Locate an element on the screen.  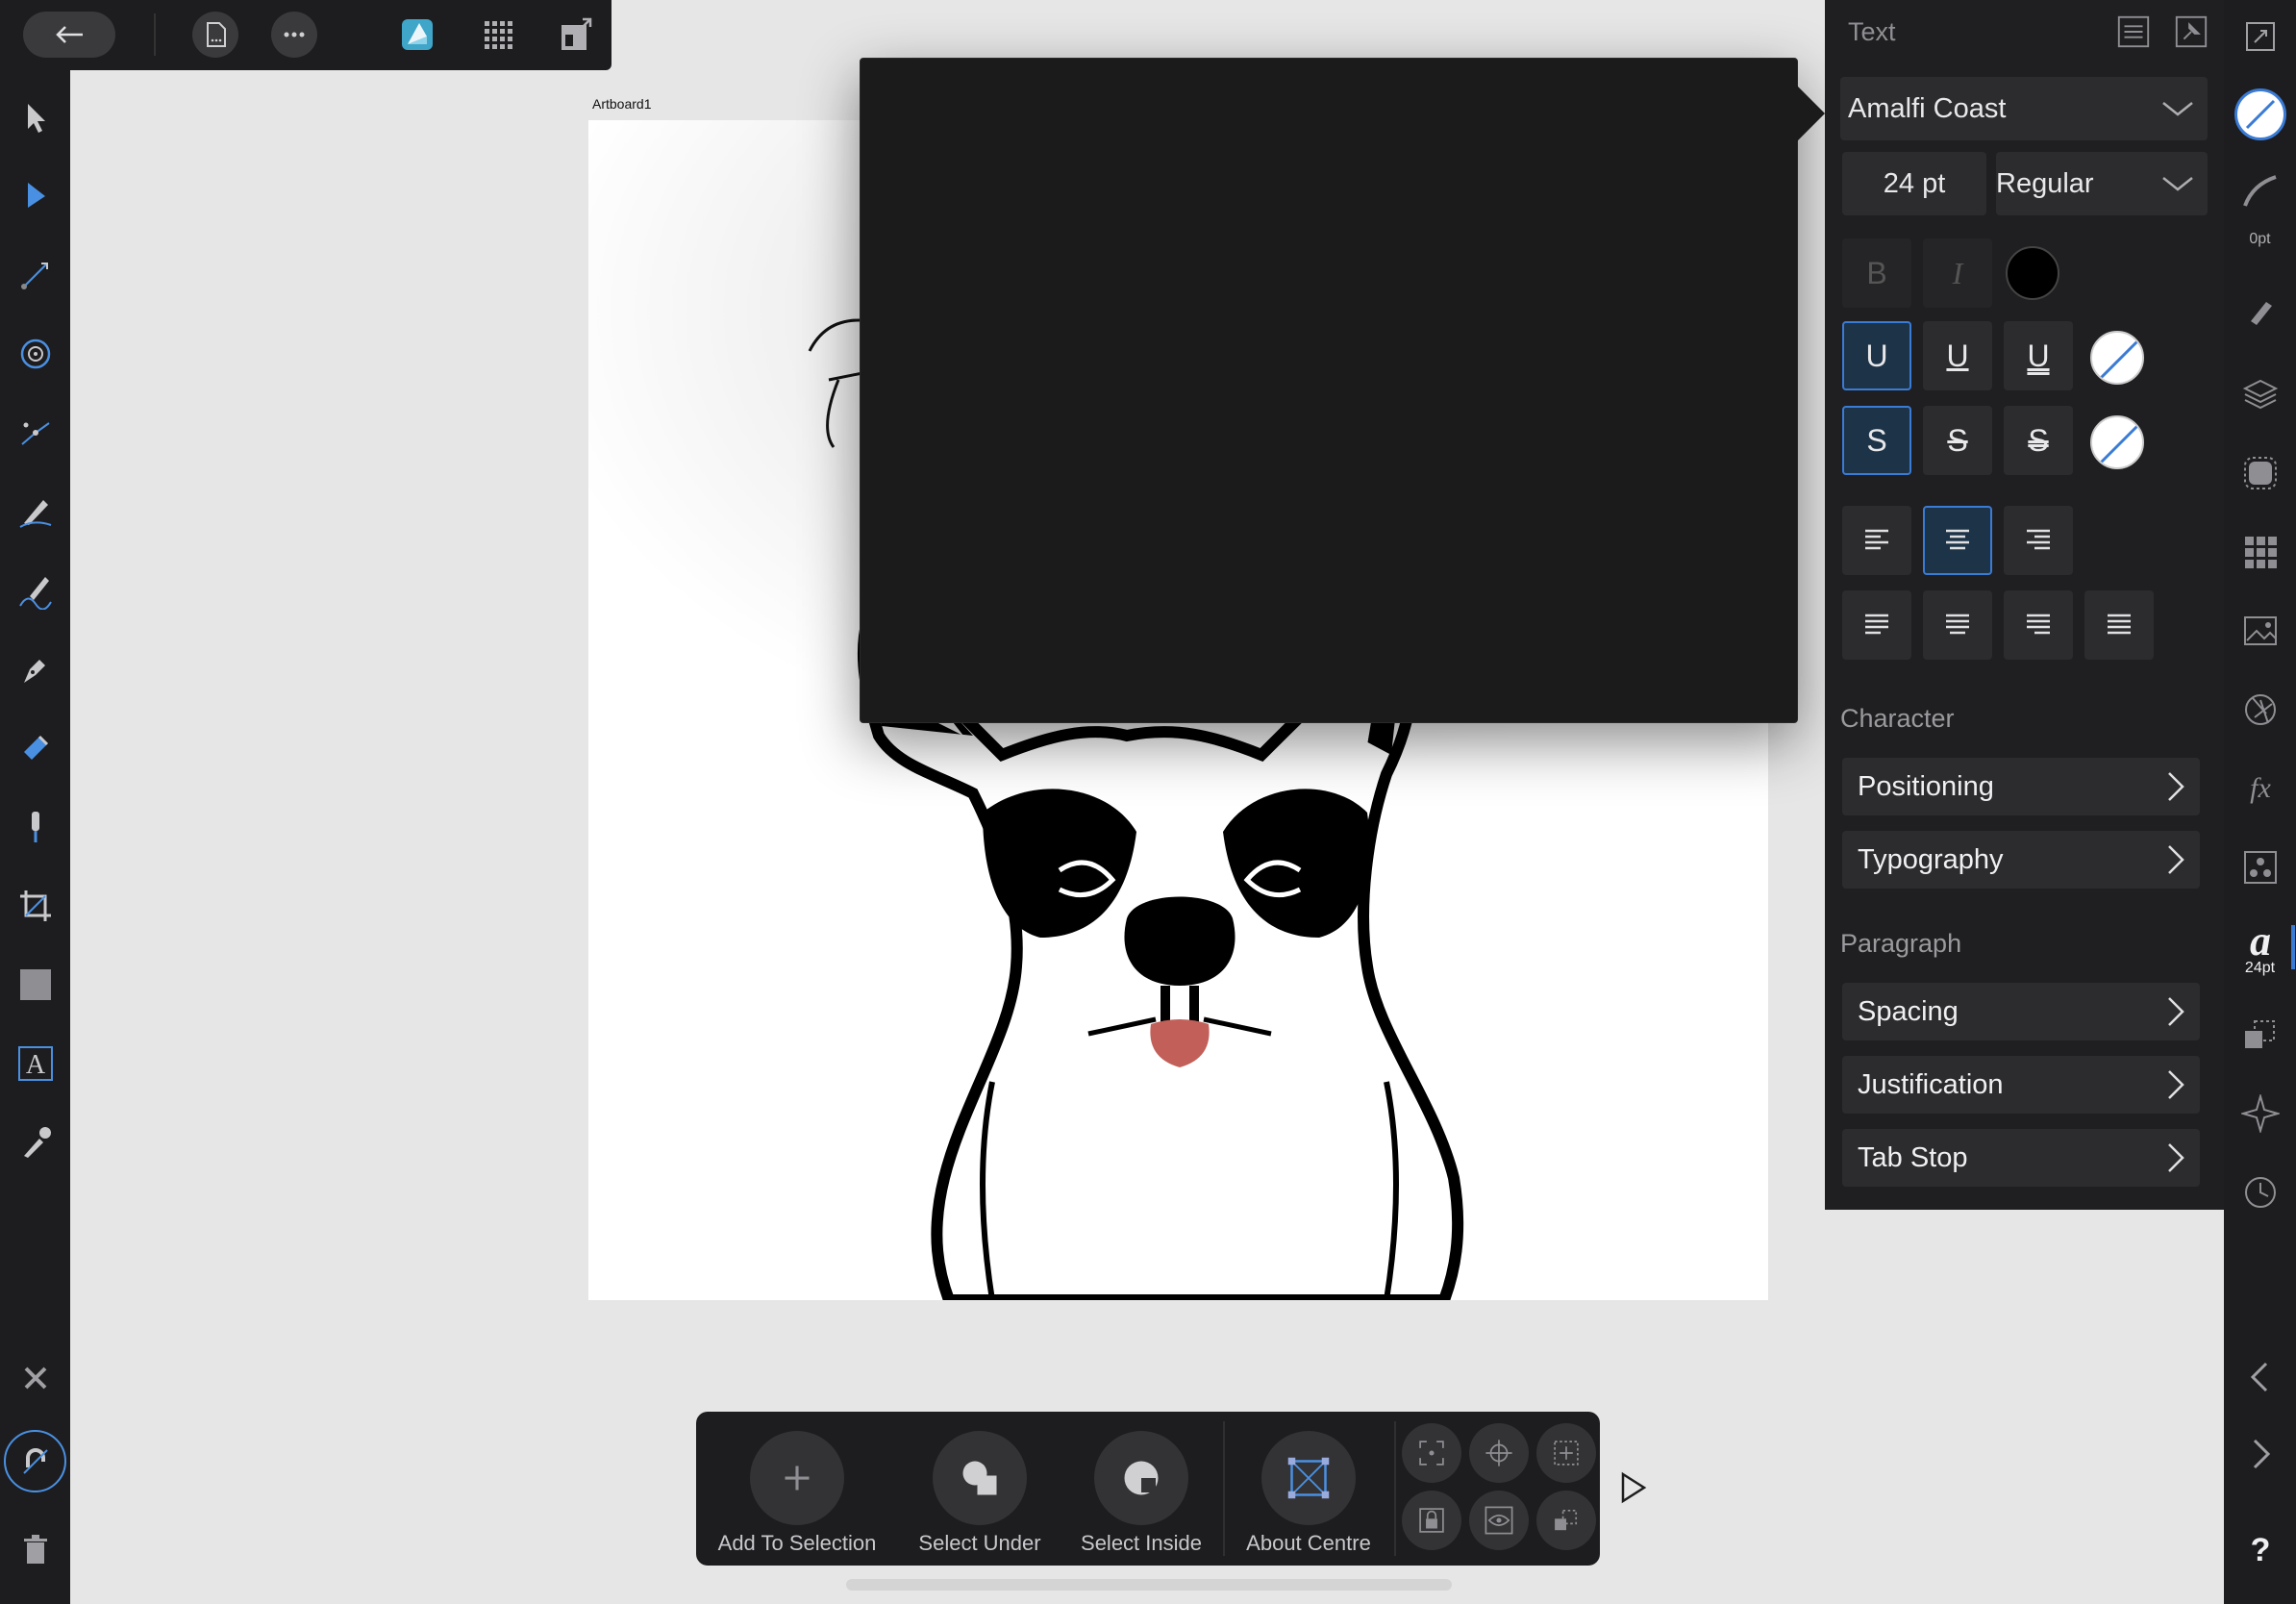
distribute-button is located at coordinates (1566, 1453).